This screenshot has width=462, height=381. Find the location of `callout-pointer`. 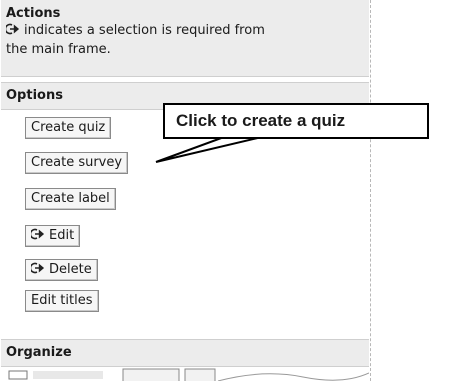

callout-pointer is located at coordinates (209, 149).